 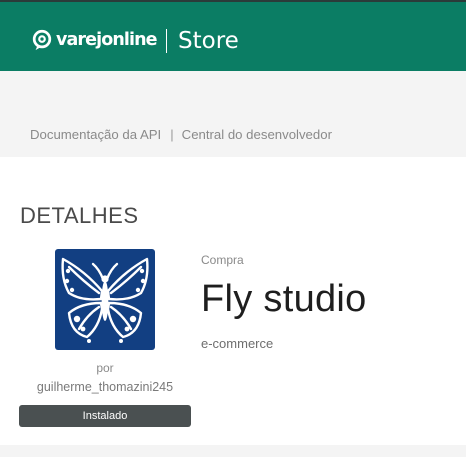 I want to click on logo-wordmark: varejonline, so click(x=107, y=40).